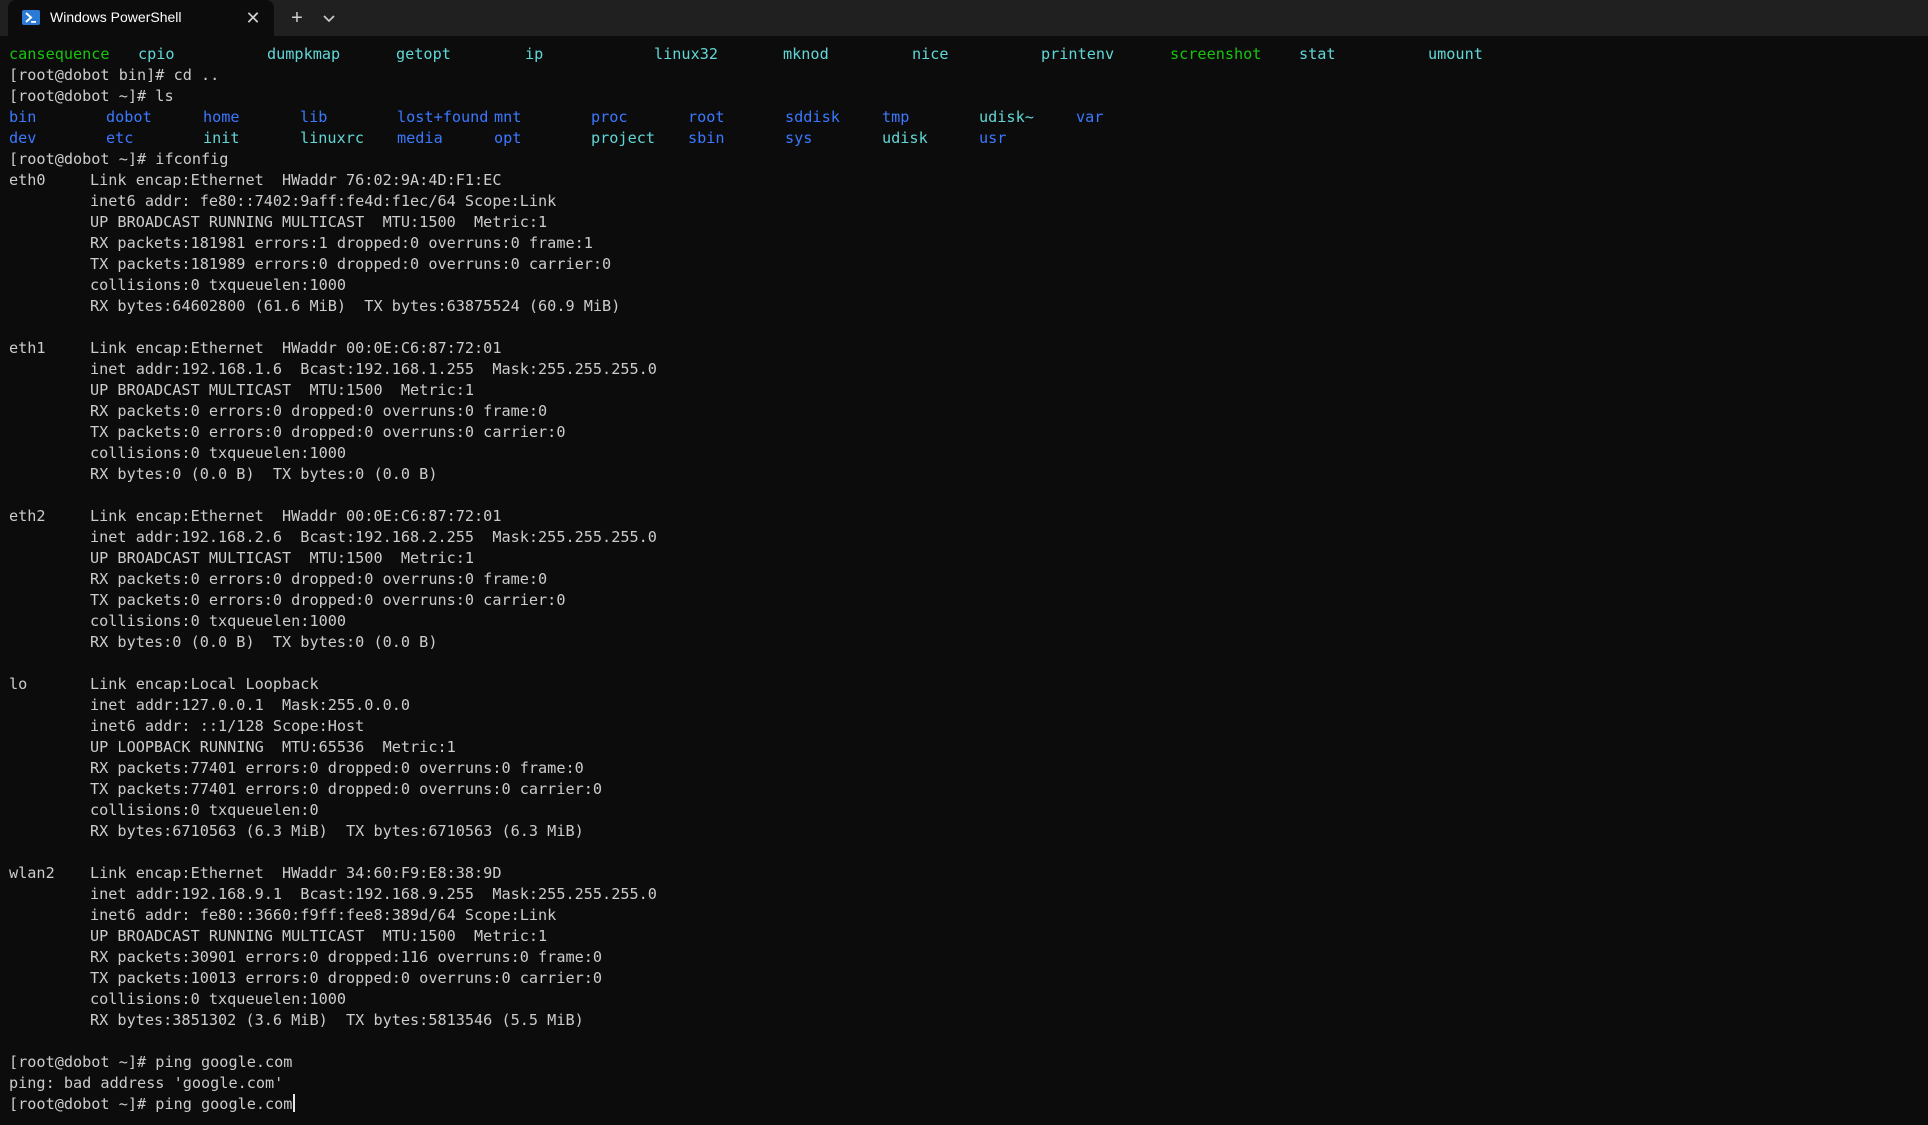 This screenshot has width=1928, height=1125. Describe the element at coordinates (508, 138) in the screenshot. I see `file-entry: opt` at that location.